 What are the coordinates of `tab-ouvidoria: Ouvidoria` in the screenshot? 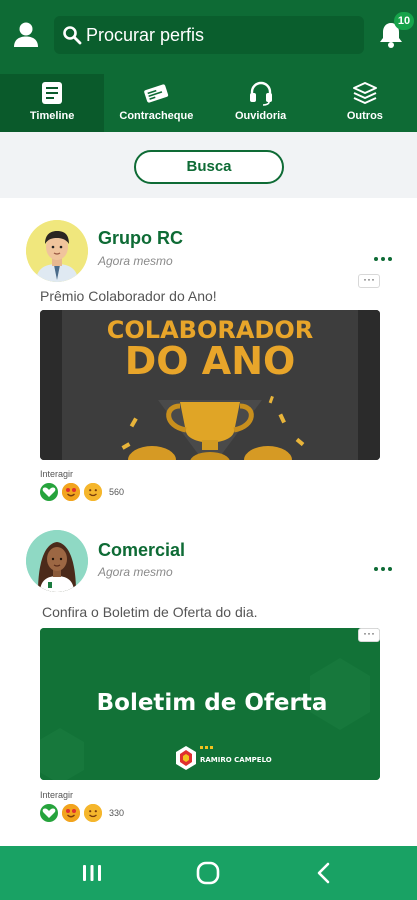 It's located at (261, 103).